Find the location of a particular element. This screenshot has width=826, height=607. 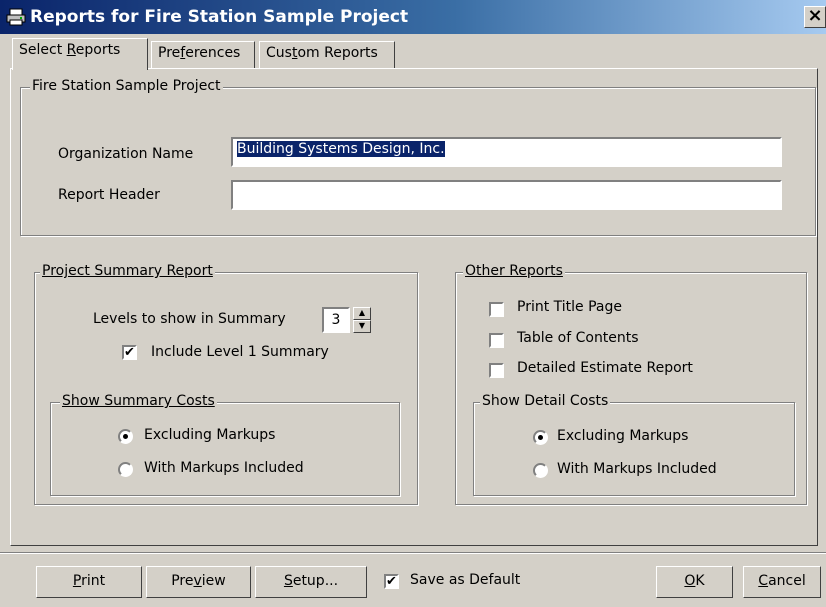

summary-excluding-label: Excluding Markups is located at coordinates (210, 435).